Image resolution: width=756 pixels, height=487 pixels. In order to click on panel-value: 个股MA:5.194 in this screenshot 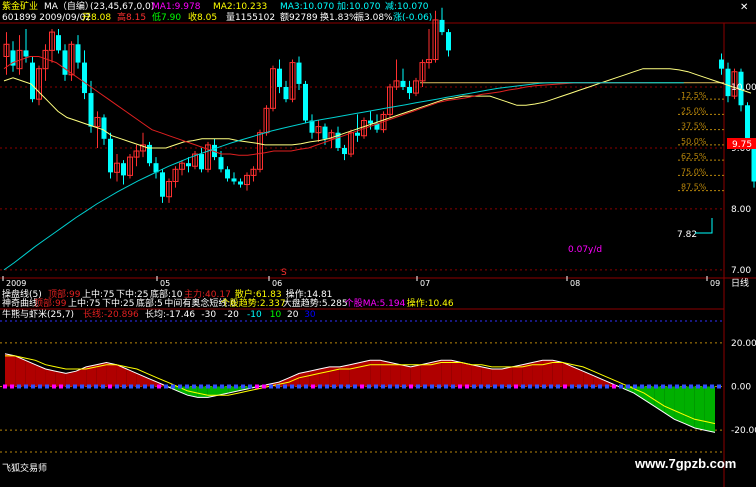, I will do `click(375, 303)`.